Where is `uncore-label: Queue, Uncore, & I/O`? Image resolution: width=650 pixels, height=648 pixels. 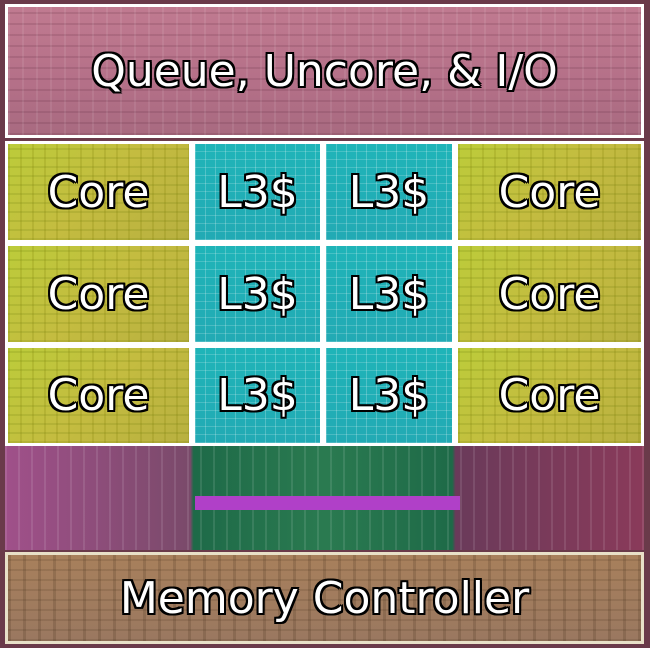
uncore-label: Queue, Uncore, & I/O is located at coordinates (324, 71).